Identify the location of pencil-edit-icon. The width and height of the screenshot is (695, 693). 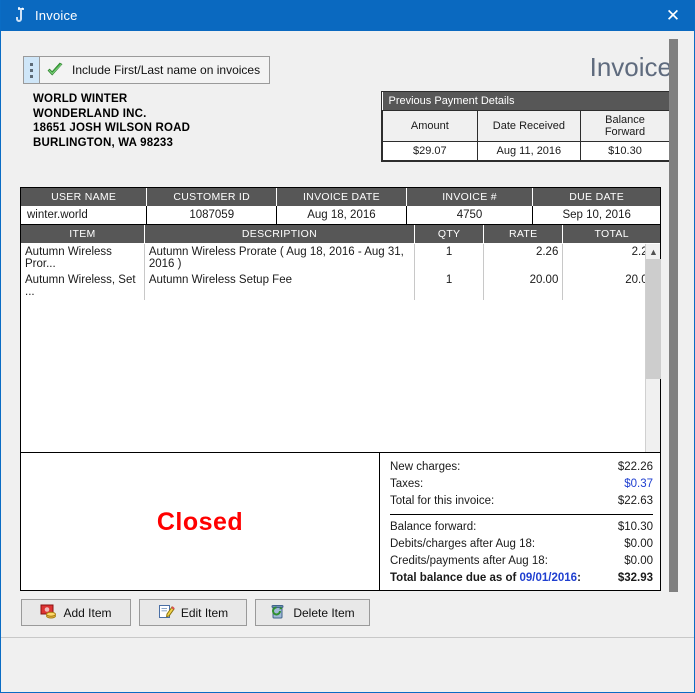
(166, 613).